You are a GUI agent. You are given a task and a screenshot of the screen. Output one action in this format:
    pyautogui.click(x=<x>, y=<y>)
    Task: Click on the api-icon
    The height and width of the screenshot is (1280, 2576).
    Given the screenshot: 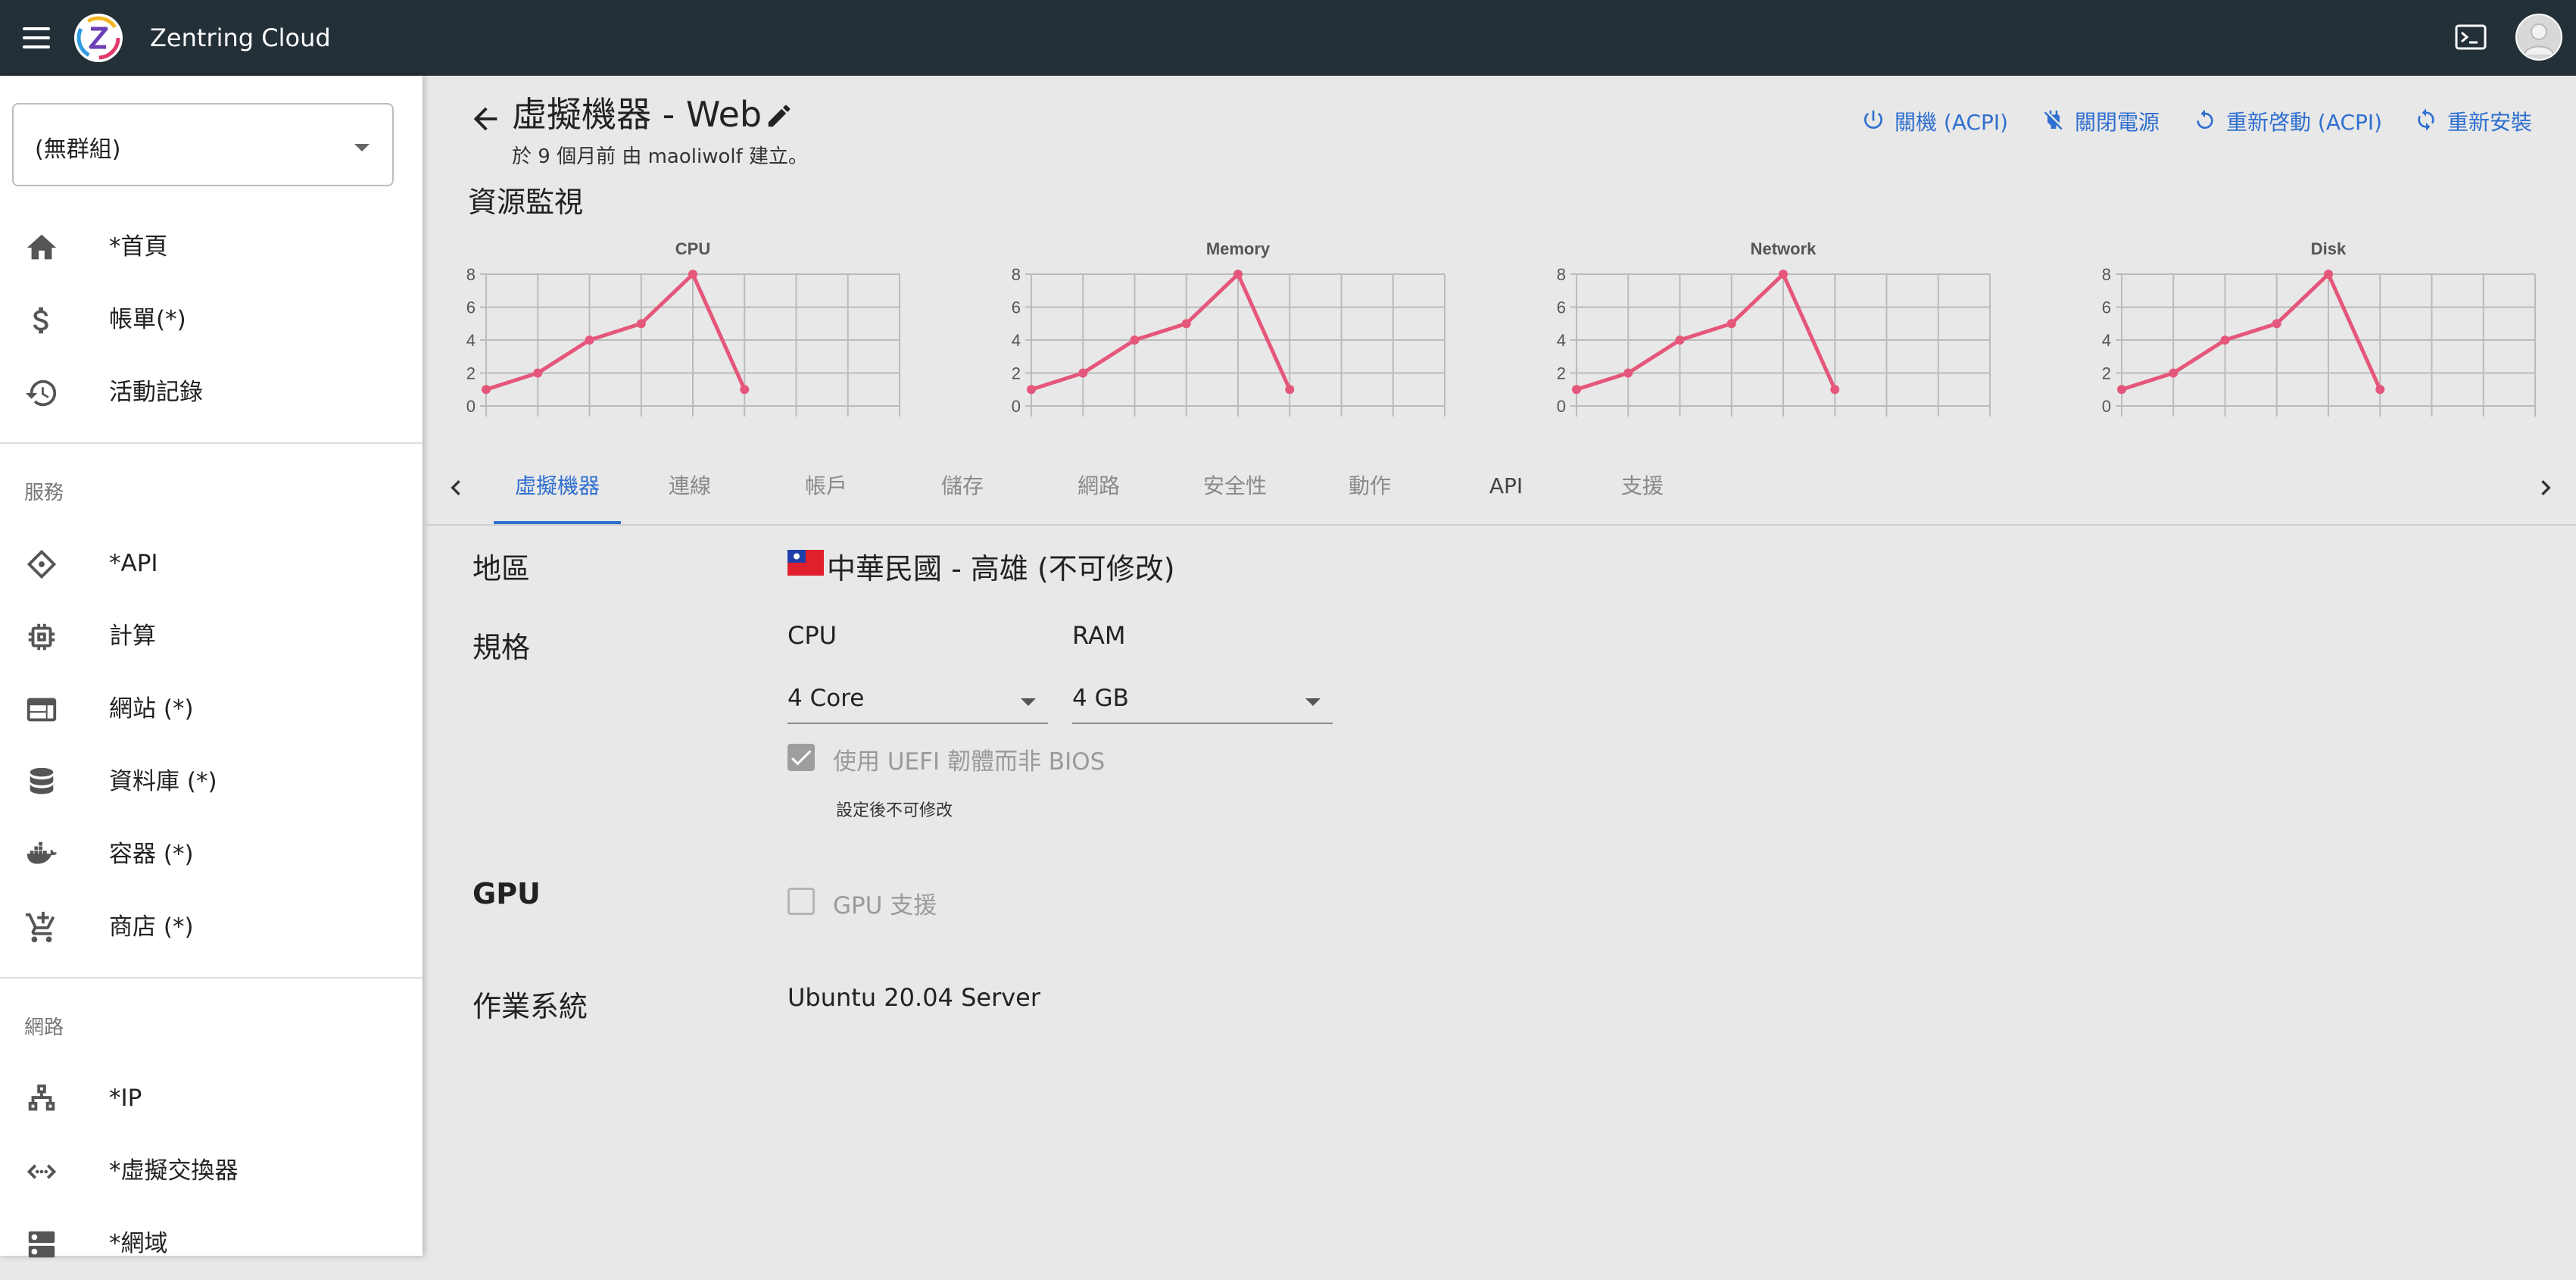 What is the action you would take?
    pyautogui.click(x=42, y=564)
    